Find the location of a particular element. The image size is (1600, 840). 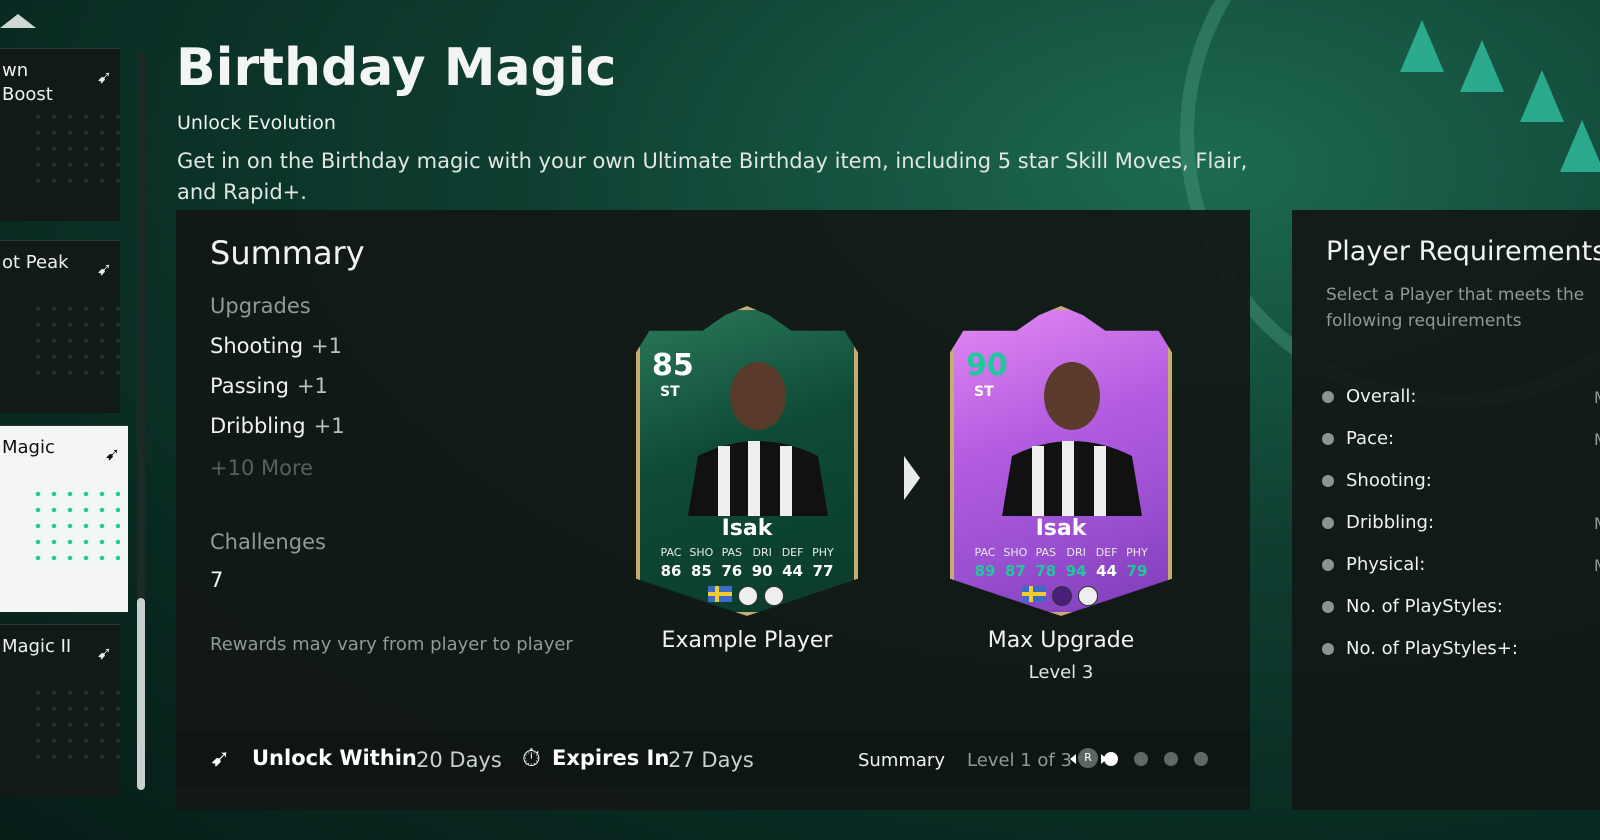

upgrade-arrow-icon is located at coordinates (912, 478).